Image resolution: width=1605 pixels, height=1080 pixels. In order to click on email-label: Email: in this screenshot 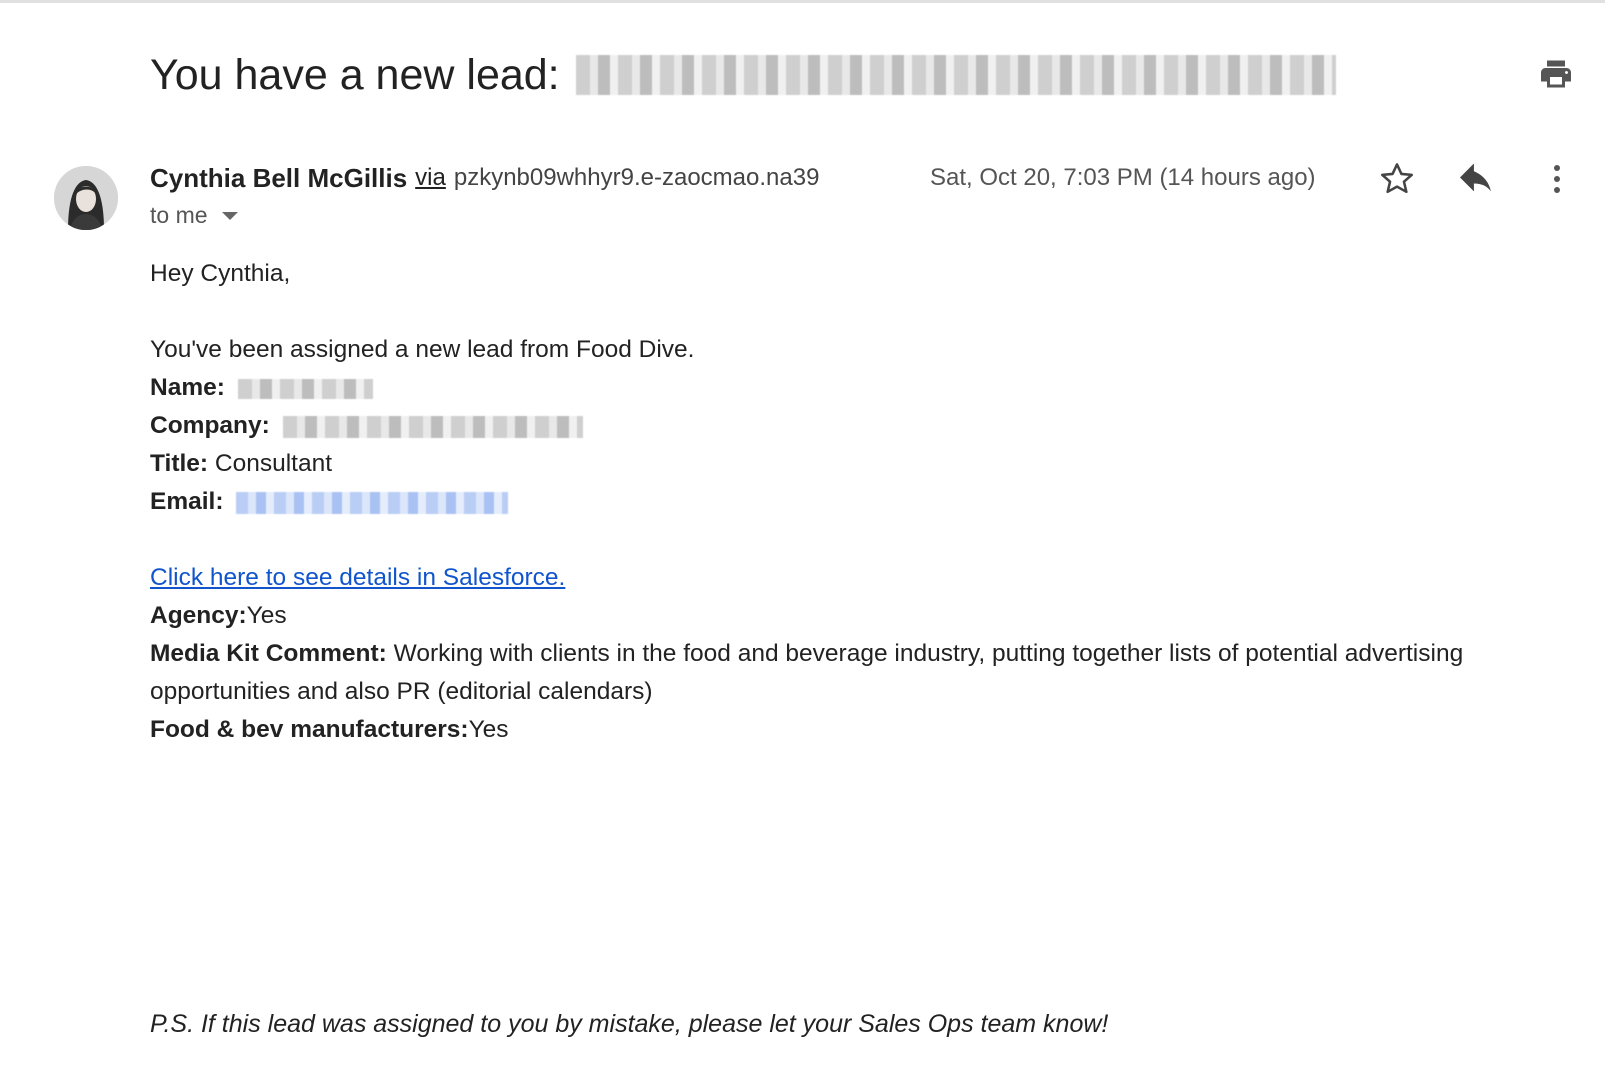, I will do `click(187, 501)`.